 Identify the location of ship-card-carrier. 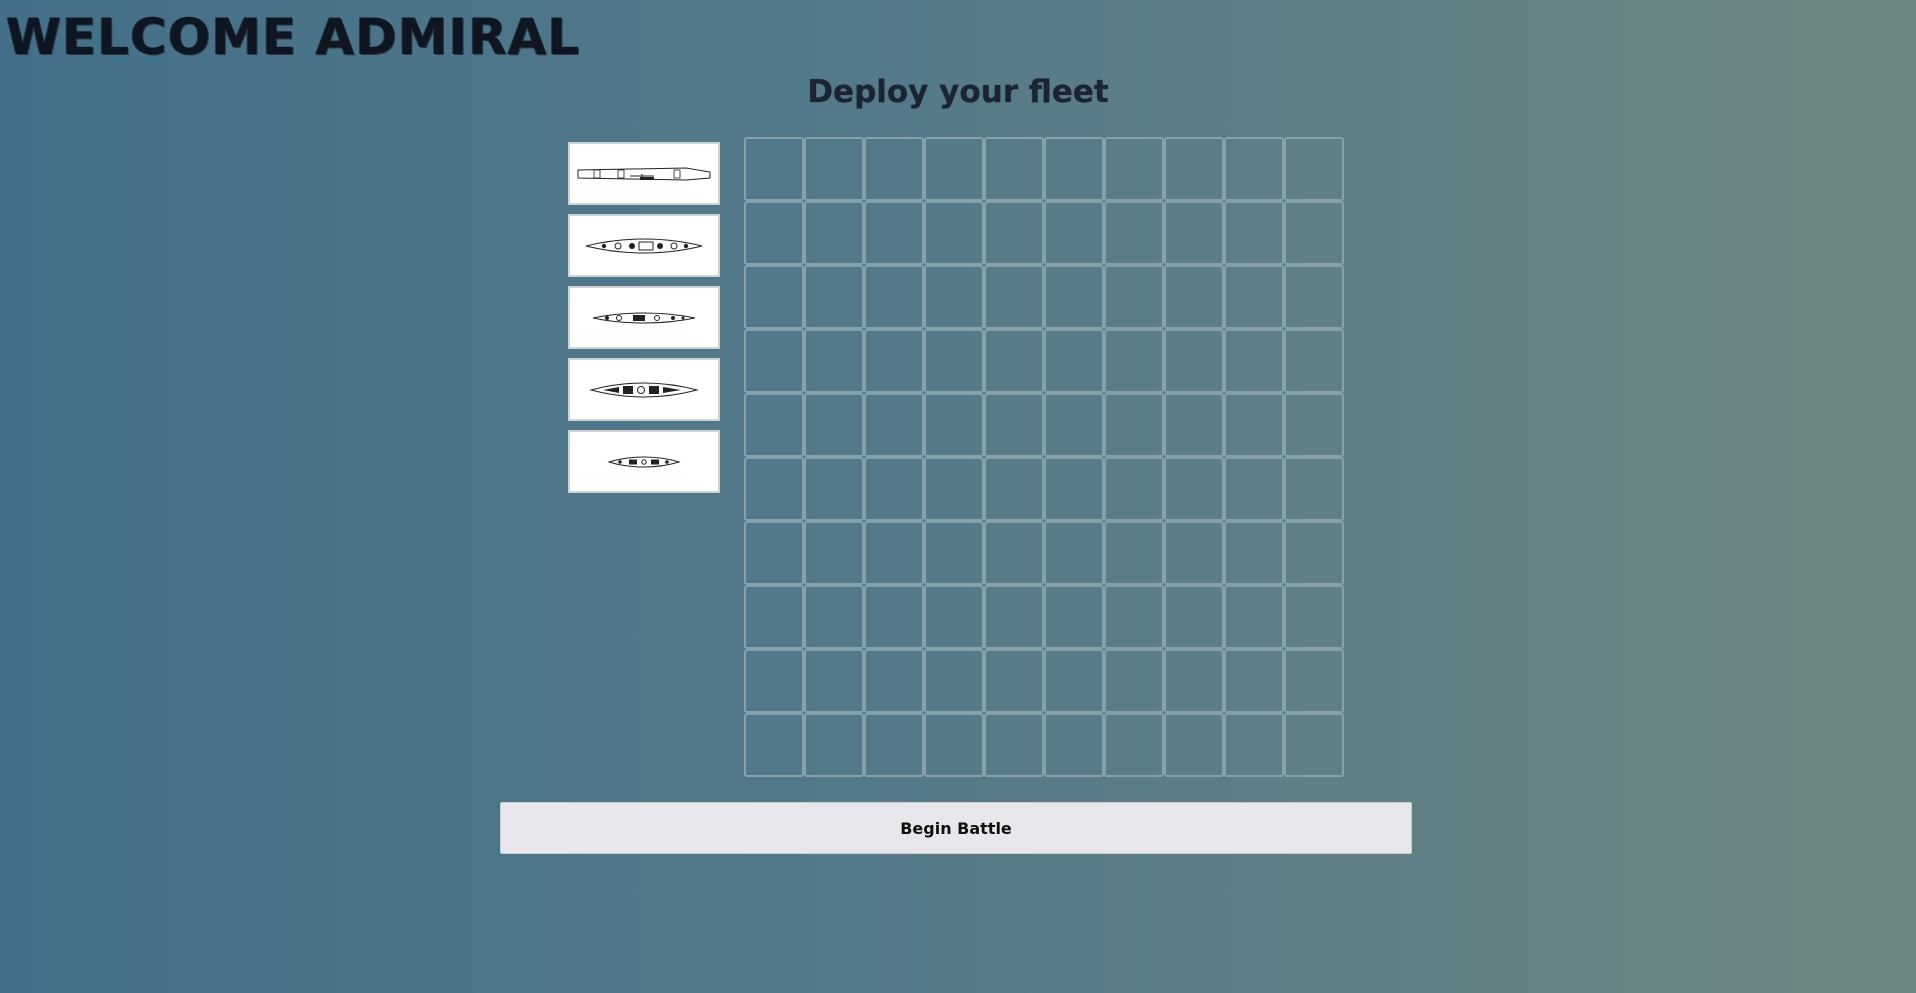
(644, 173).